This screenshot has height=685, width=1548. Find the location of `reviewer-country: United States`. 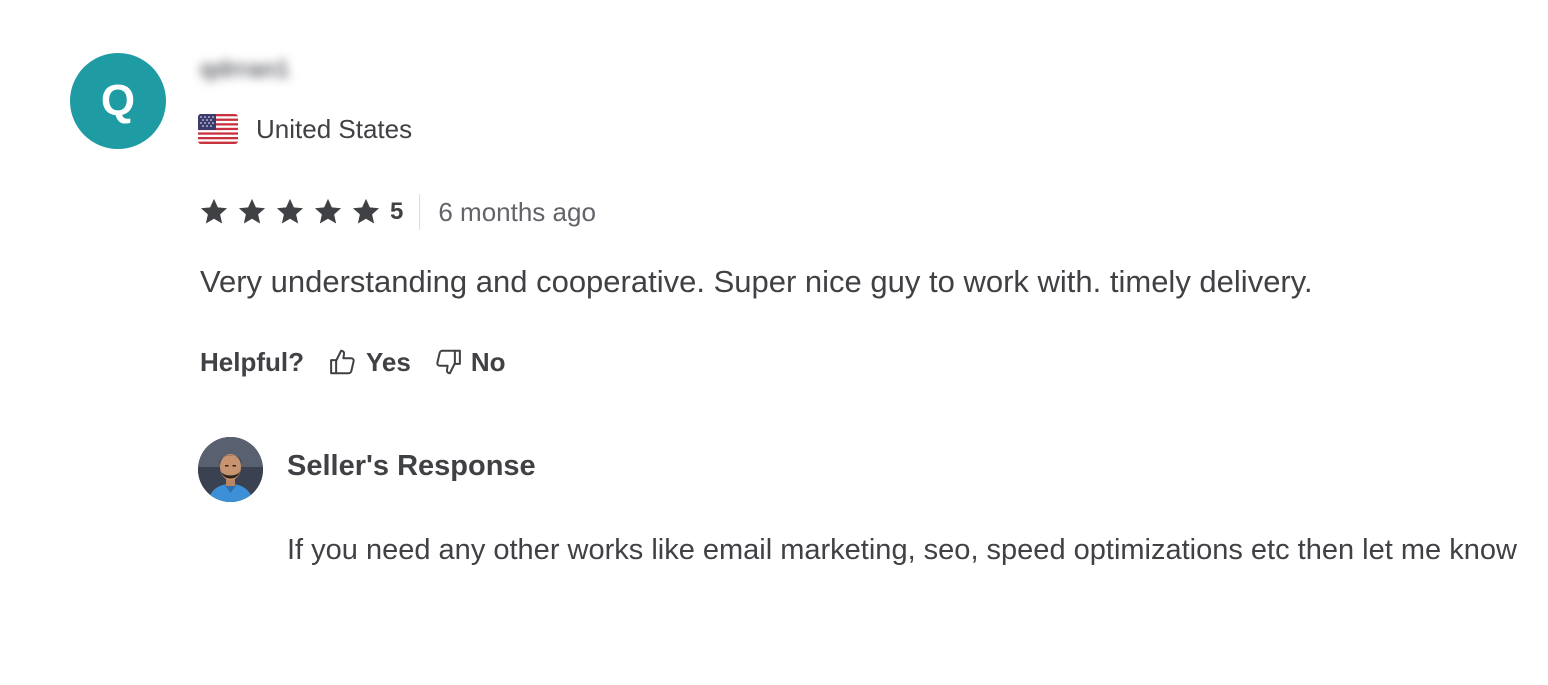

reviewer-country: United States is located at coordinates (305, 129).